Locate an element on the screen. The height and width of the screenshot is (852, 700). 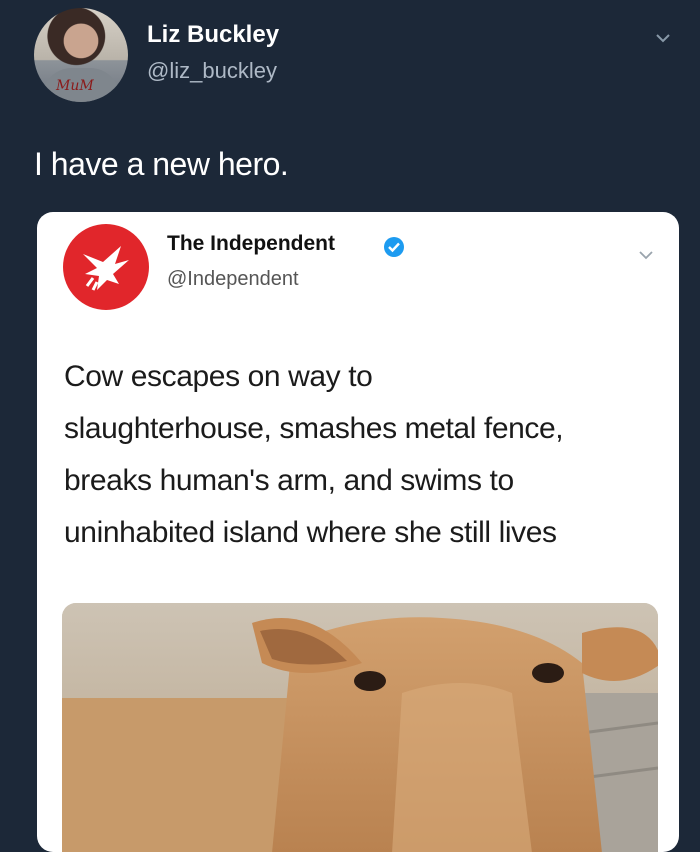
avatar: MuM is located at coordinates (81, 55).